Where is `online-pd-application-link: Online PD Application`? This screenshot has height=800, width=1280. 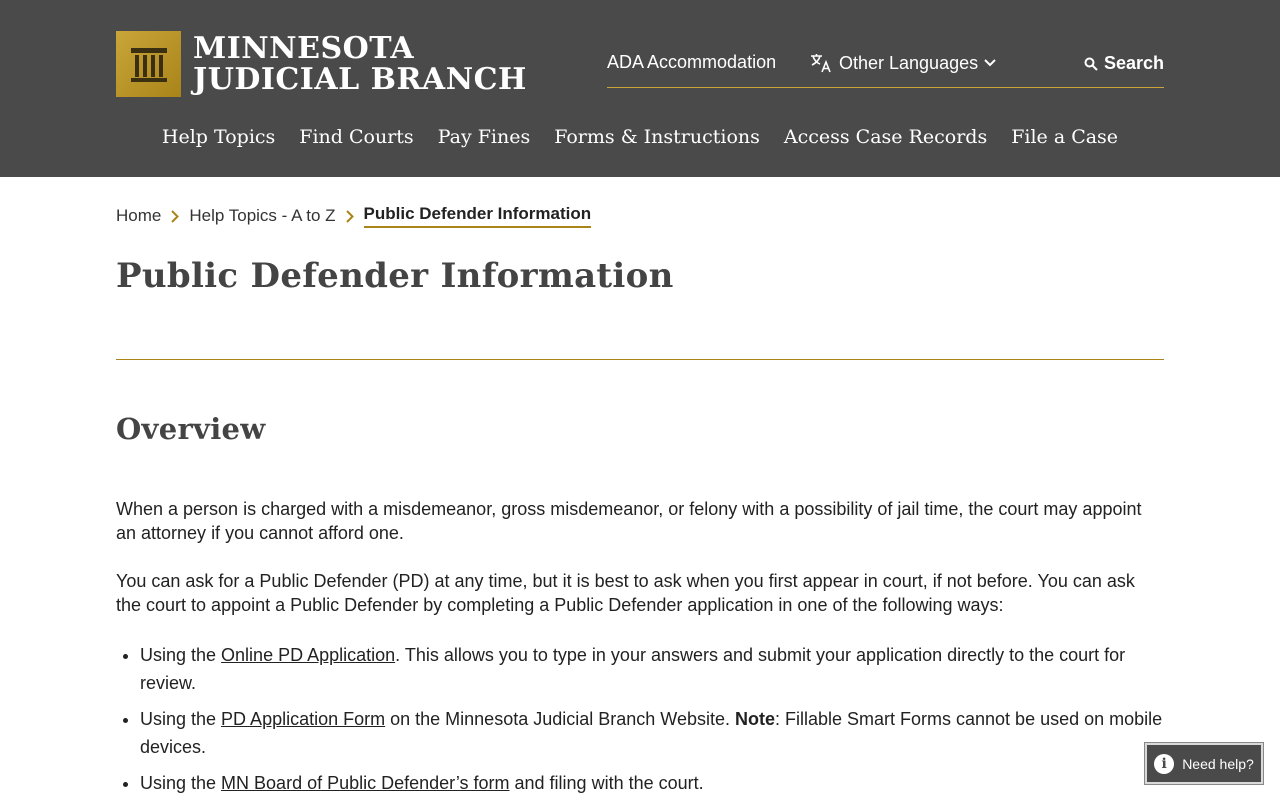
online-pd-application-link: Online PD Application is located at coordinates (308, 655).